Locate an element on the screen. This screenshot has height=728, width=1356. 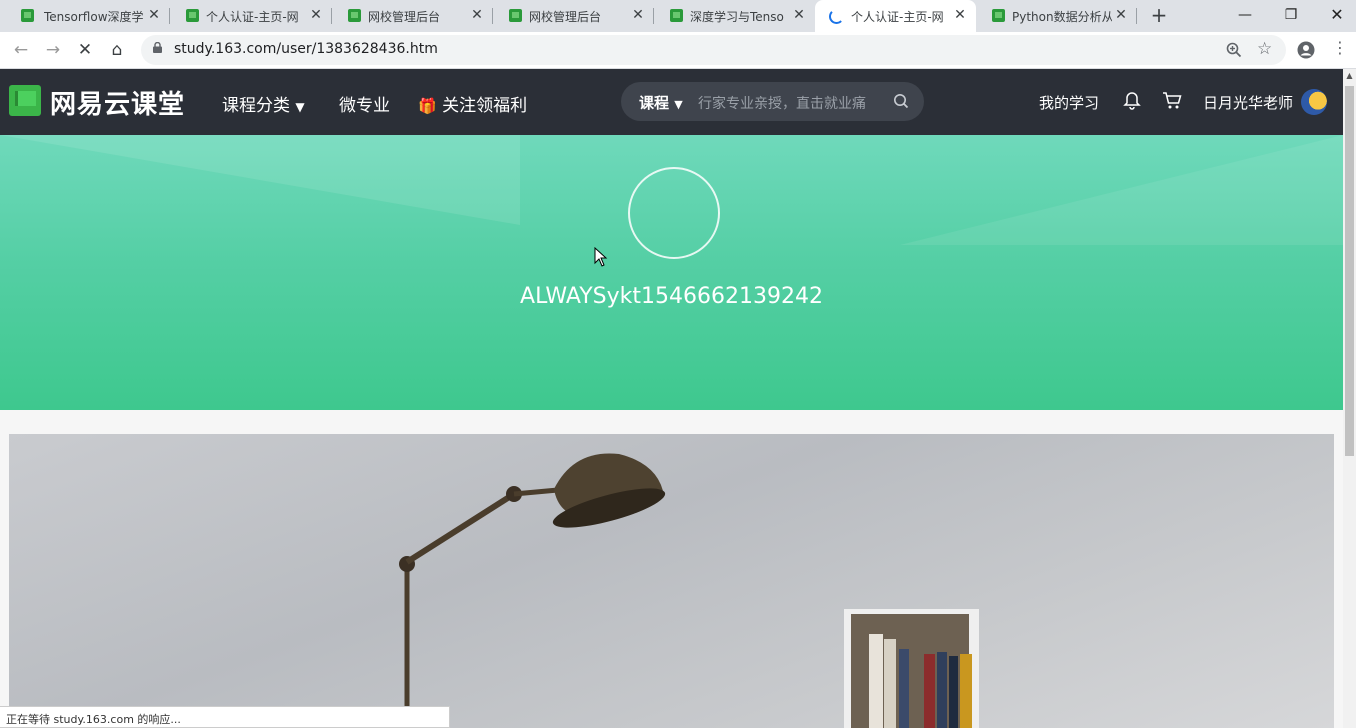
tab-separator is located at coordinates (1136, 16).